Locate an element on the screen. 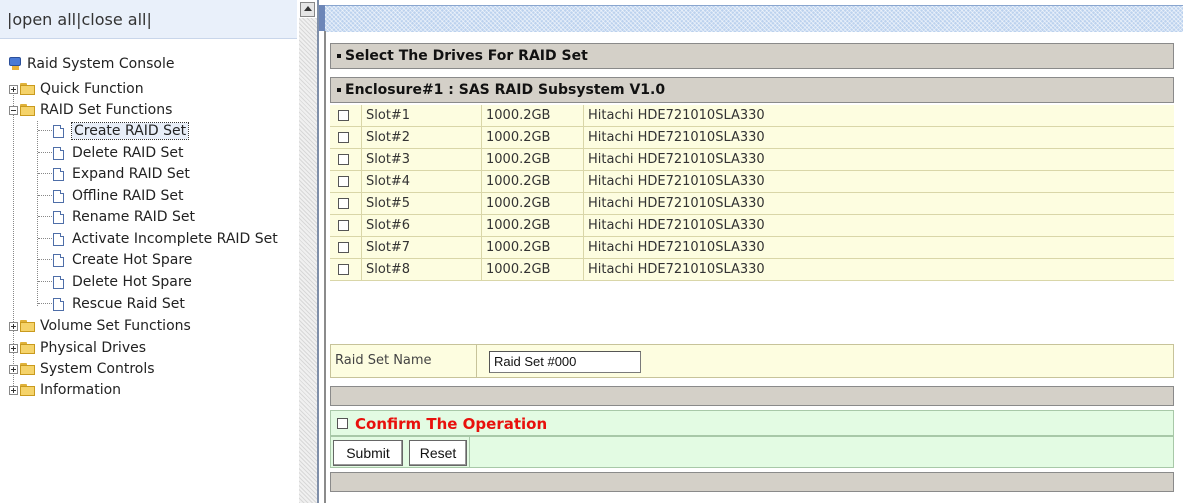 The height and width of the screenshot is (503, 1183). tree-item-raid-set-functions: RAID Set Functions is located at coordinates (90, 110).